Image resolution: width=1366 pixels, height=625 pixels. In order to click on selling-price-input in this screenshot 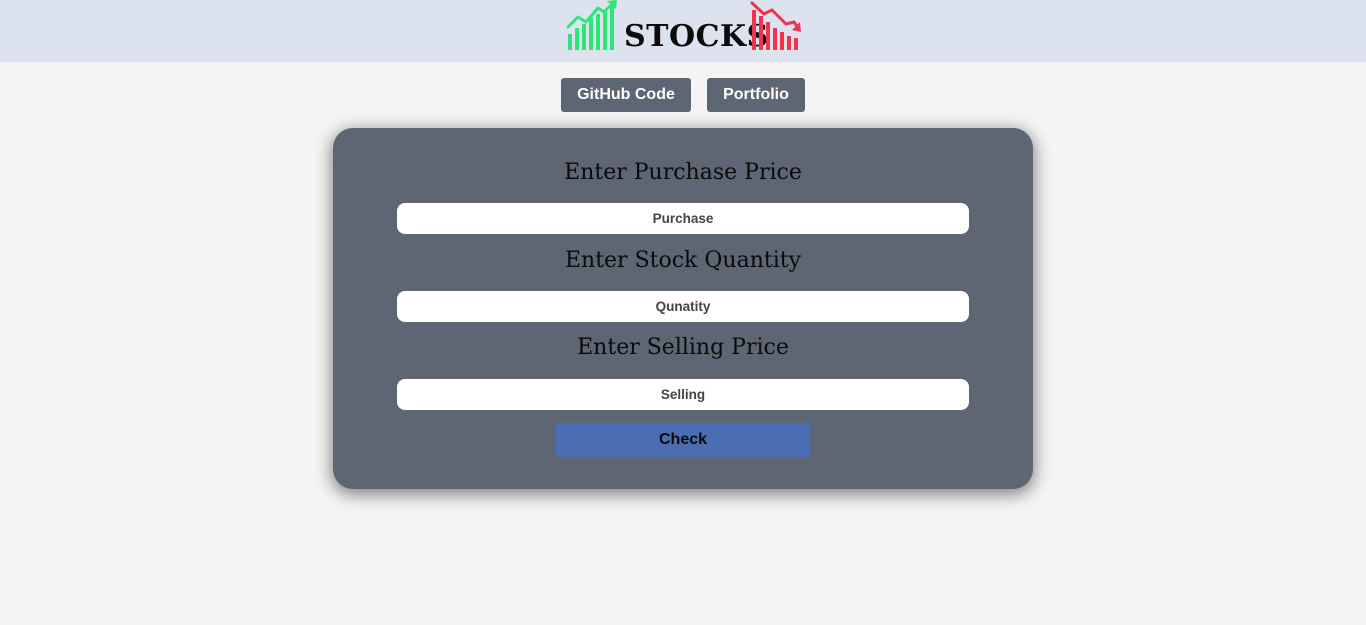, I will do `click(683, 394)`.